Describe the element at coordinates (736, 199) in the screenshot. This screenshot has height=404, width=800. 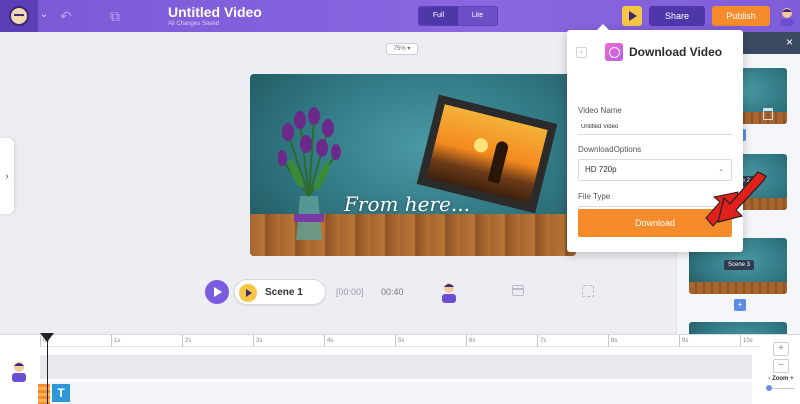
I see `annotation-arrow` at that location.